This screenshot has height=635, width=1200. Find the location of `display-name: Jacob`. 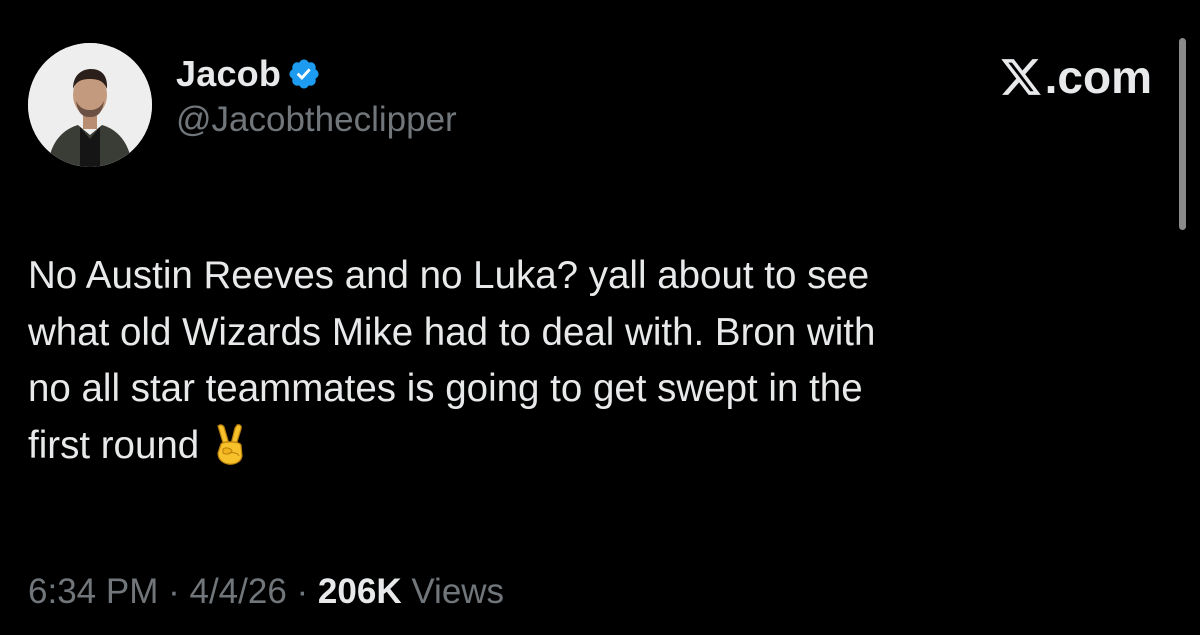

display-name: Jacob is located at coordinates (228, 74).